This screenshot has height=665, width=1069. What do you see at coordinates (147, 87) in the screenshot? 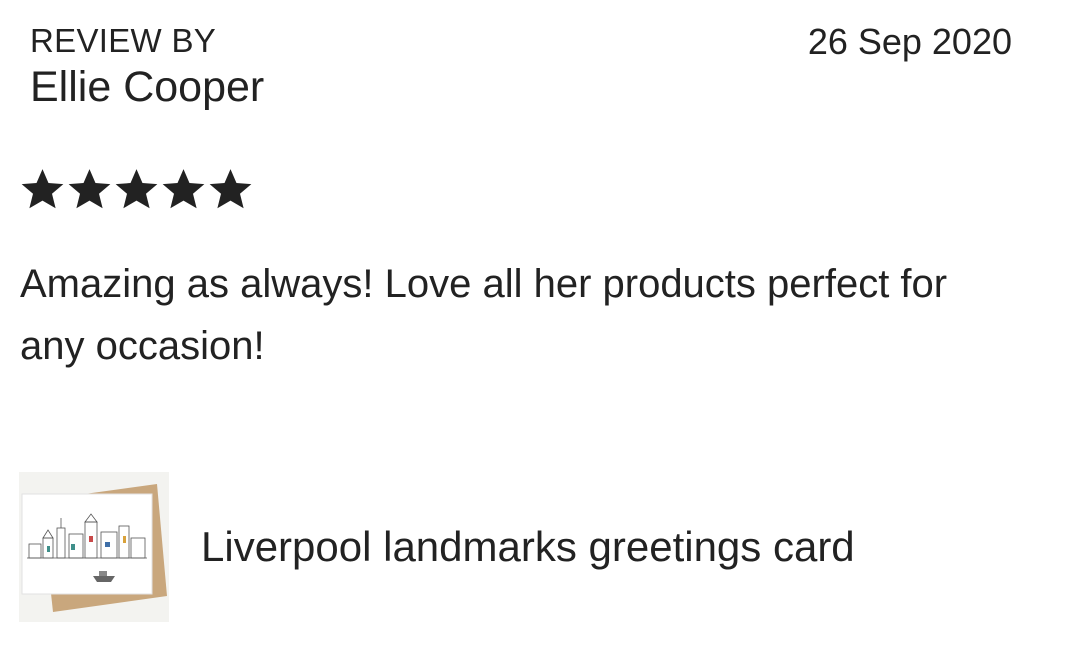
I see `reviewer-name: Ellie Cooper` at bounding box center [147, 87].